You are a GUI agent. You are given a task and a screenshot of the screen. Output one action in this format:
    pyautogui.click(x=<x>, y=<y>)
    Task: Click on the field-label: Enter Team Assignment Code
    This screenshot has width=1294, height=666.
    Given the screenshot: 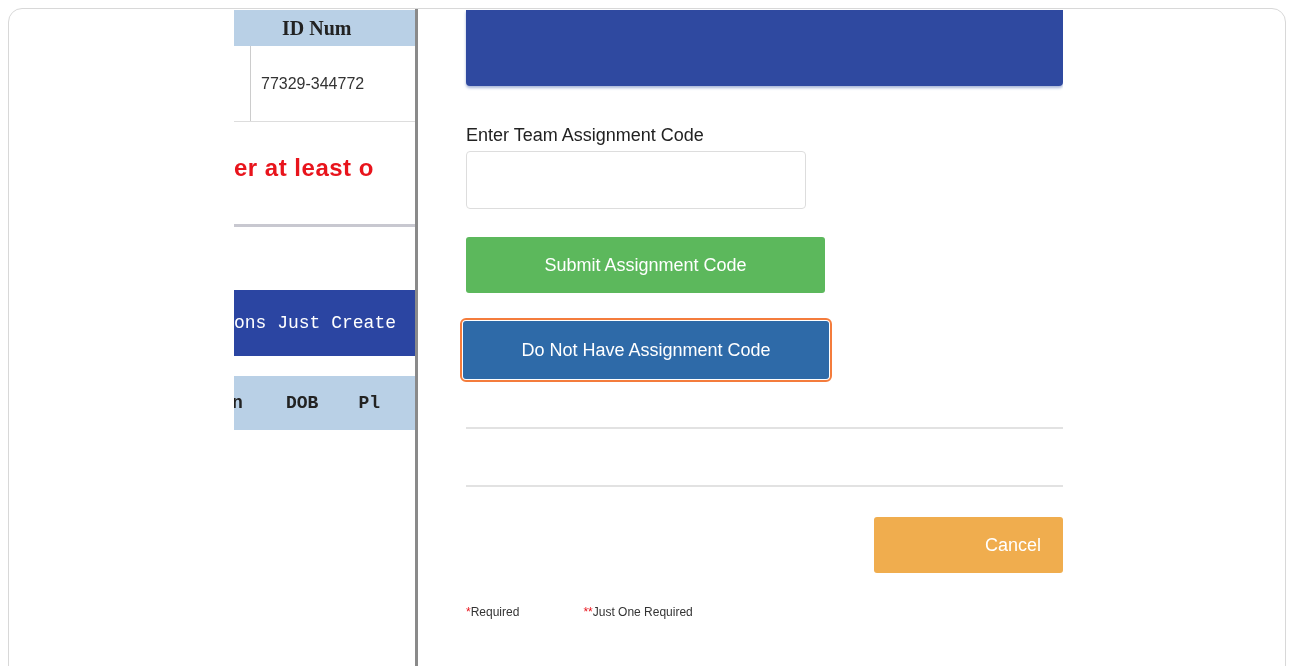 What is the action you would take?
    pyautogui.click(x=585, y=135)
    